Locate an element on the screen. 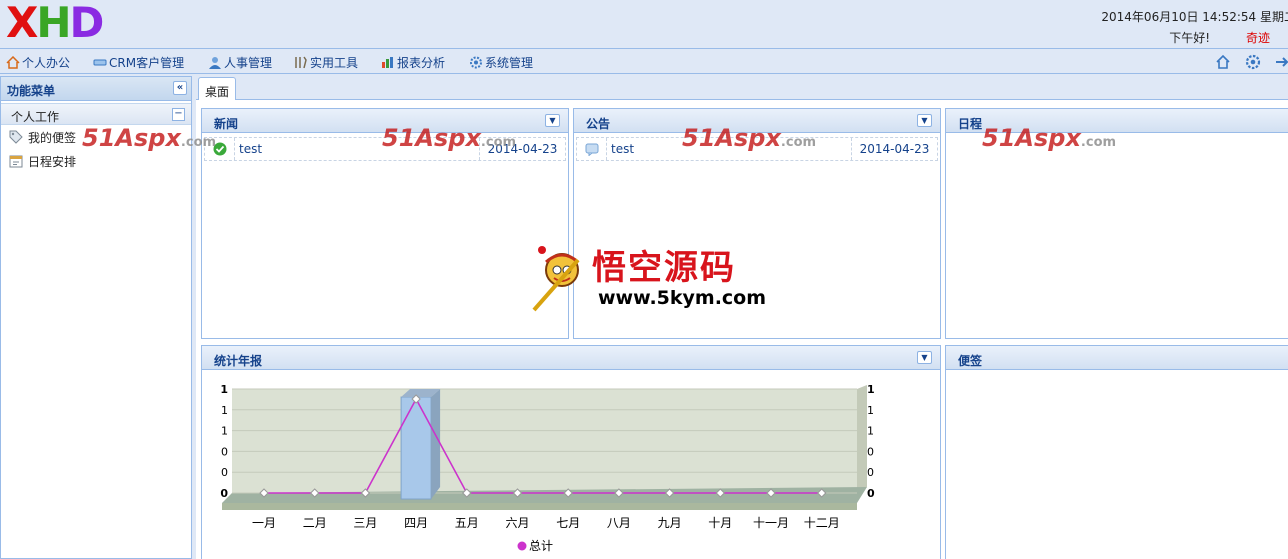 This screenshot has width=1288, height=559. app-header: XHD 2014年06月10日 14:52:54 星期二 下午好! 奇迹 is located at coordinates (644, 24).